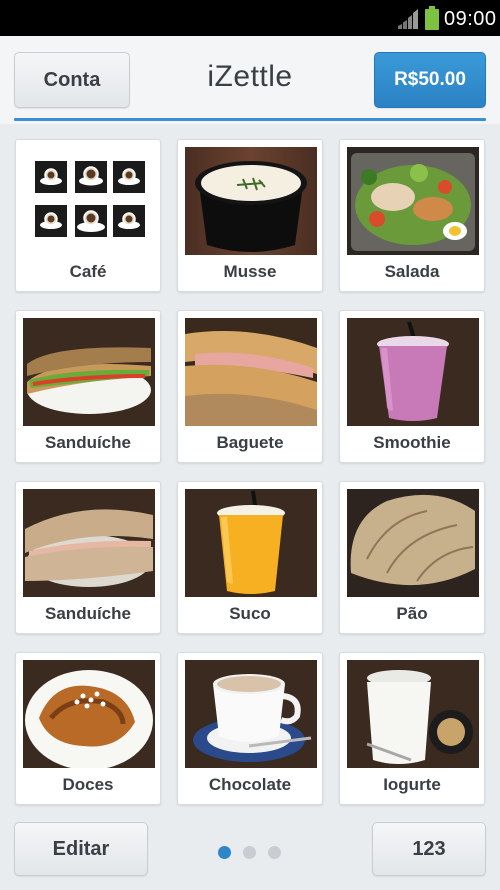 Image resolution: width=500 pixels, height=890 pixels. What do you see at coordinates (413, 201) in the screenshot?
I see `salad-icon` at bounding box center [413, 201].